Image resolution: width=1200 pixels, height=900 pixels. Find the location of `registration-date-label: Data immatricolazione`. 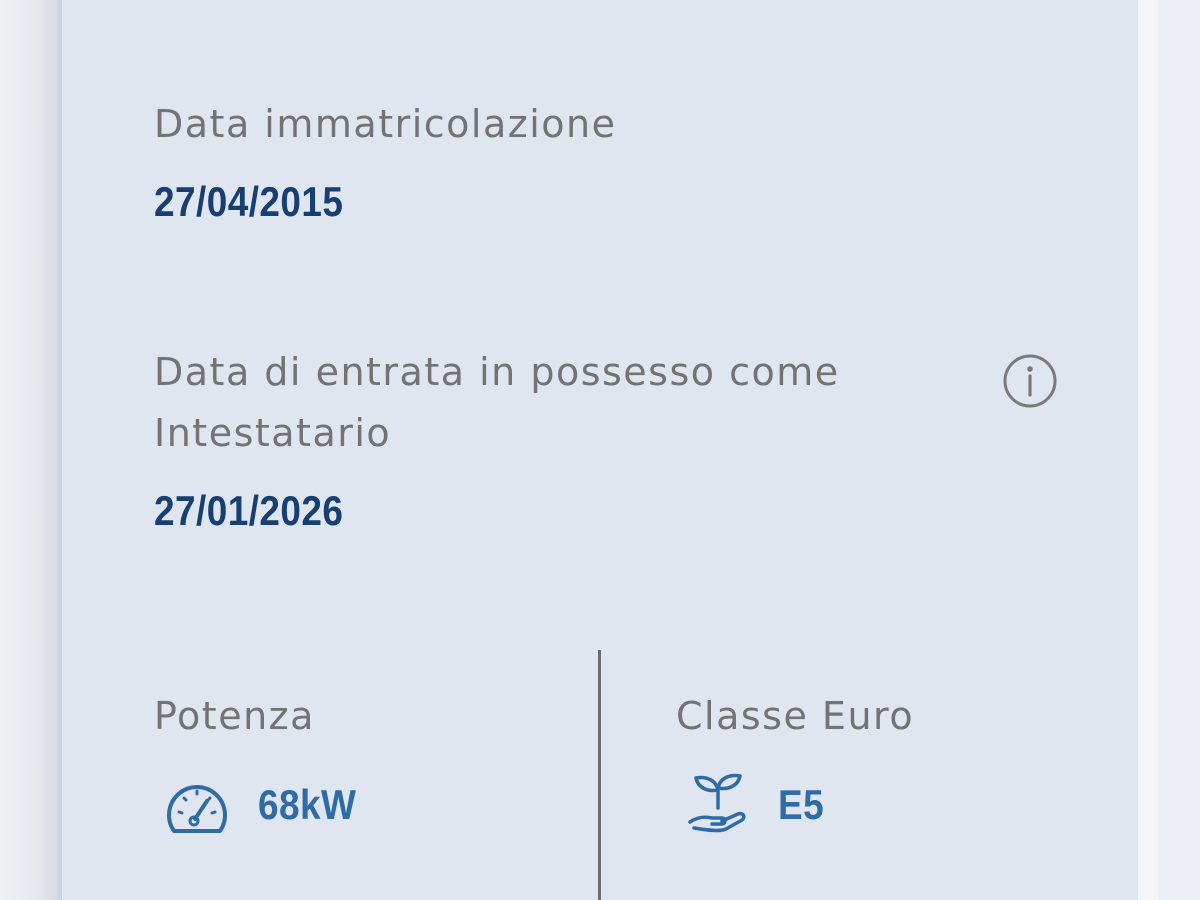

registration-date-label: Data immatricolazione is located at coordinates (385, 124).